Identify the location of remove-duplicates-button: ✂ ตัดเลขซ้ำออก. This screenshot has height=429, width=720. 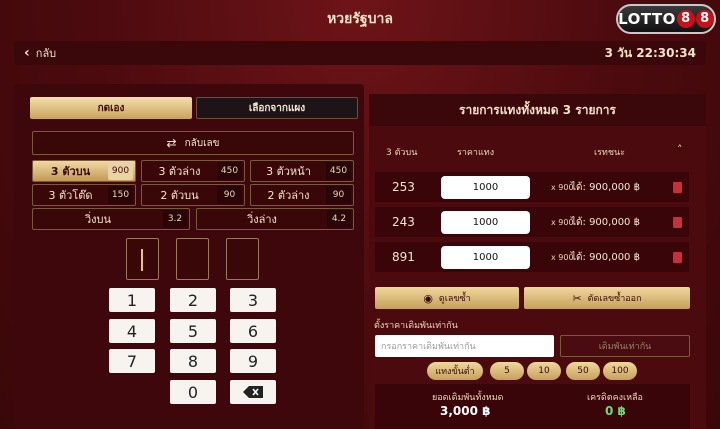
(607, 298).